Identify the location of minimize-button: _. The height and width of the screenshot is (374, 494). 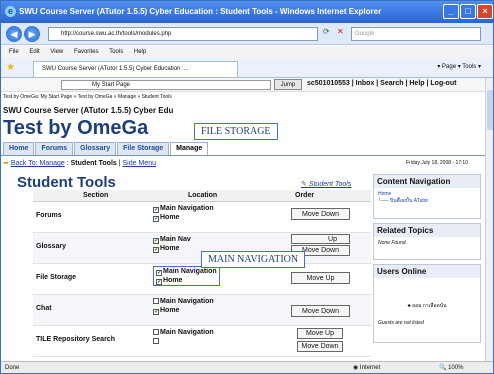
(451, 11).